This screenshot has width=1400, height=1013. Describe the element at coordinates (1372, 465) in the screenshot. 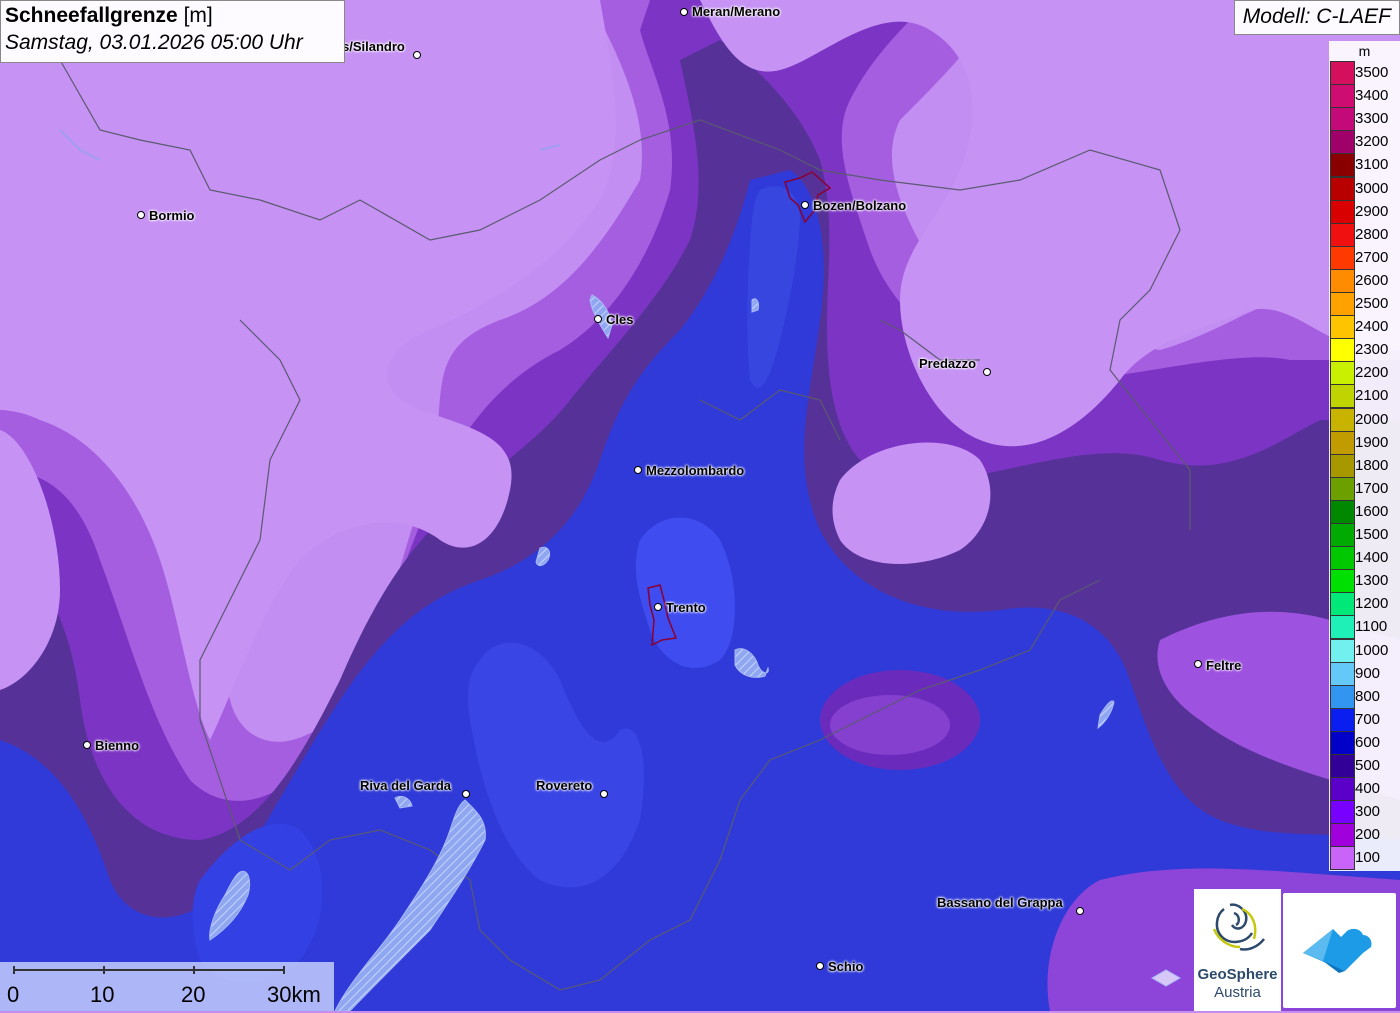

I see `legend-label: 1800` at that location.